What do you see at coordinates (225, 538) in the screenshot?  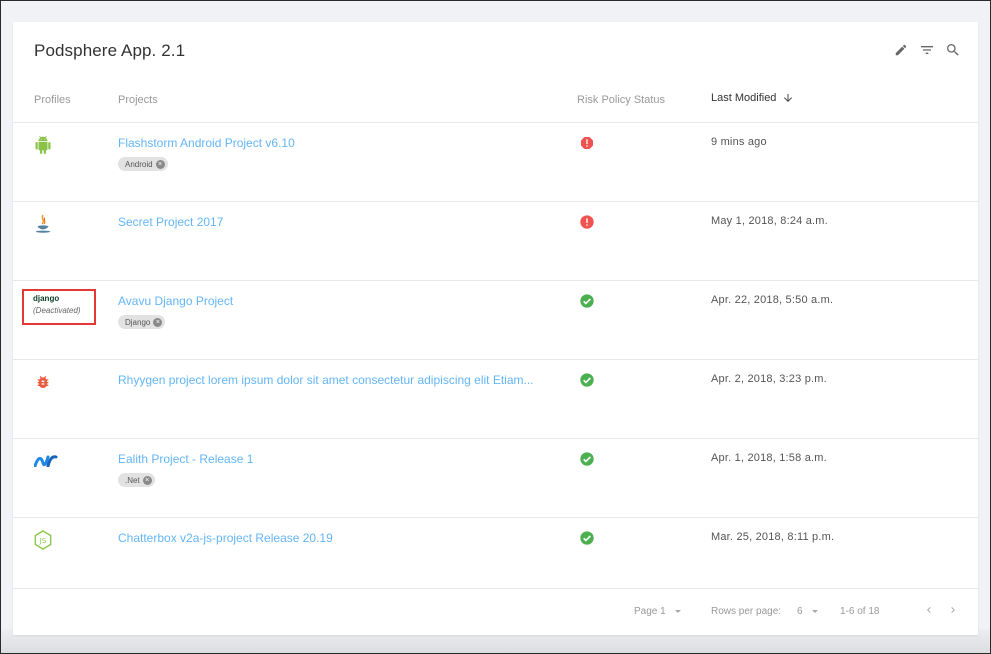 I see `project-link: Chatterbox v2a-js-project Release 20.19` at bounding box center [225, 538].